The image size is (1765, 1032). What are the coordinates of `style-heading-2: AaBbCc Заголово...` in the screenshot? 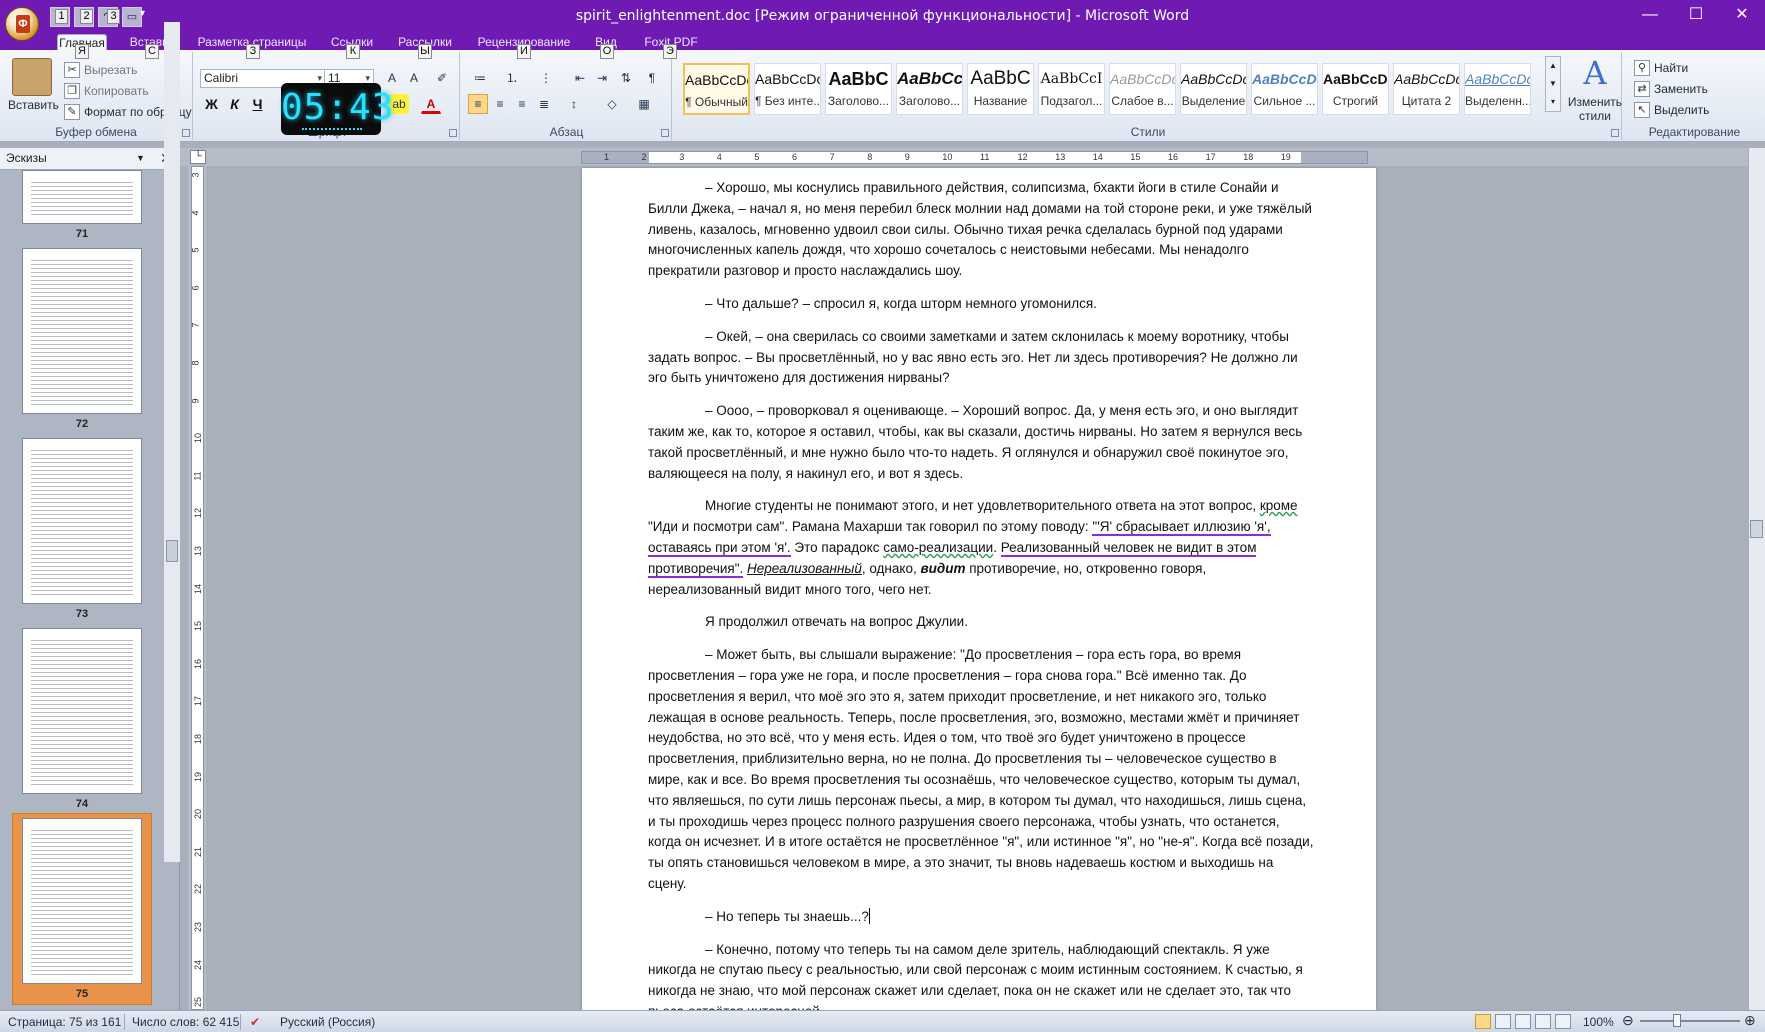 It's located at (929, 89).